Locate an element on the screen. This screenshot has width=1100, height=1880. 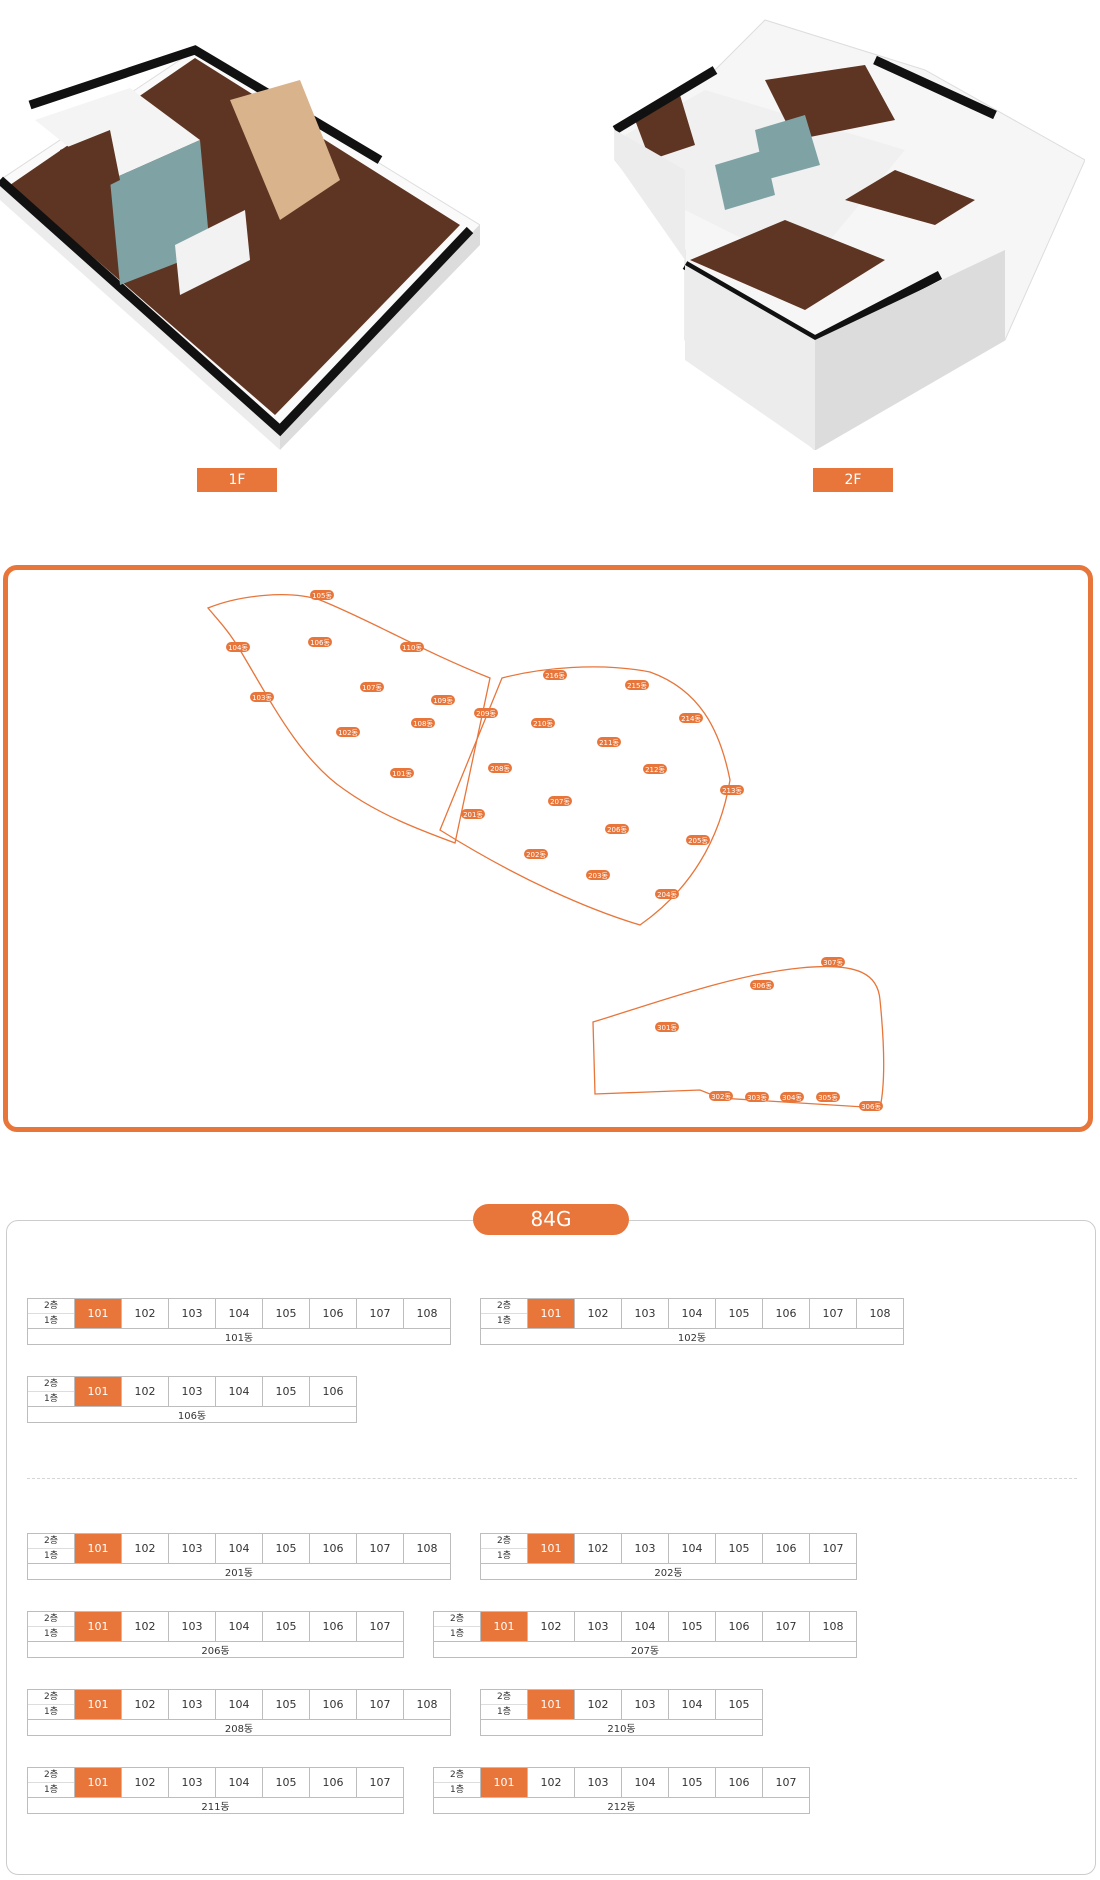
building-label: 215동 is located at coordinates (637, 686).